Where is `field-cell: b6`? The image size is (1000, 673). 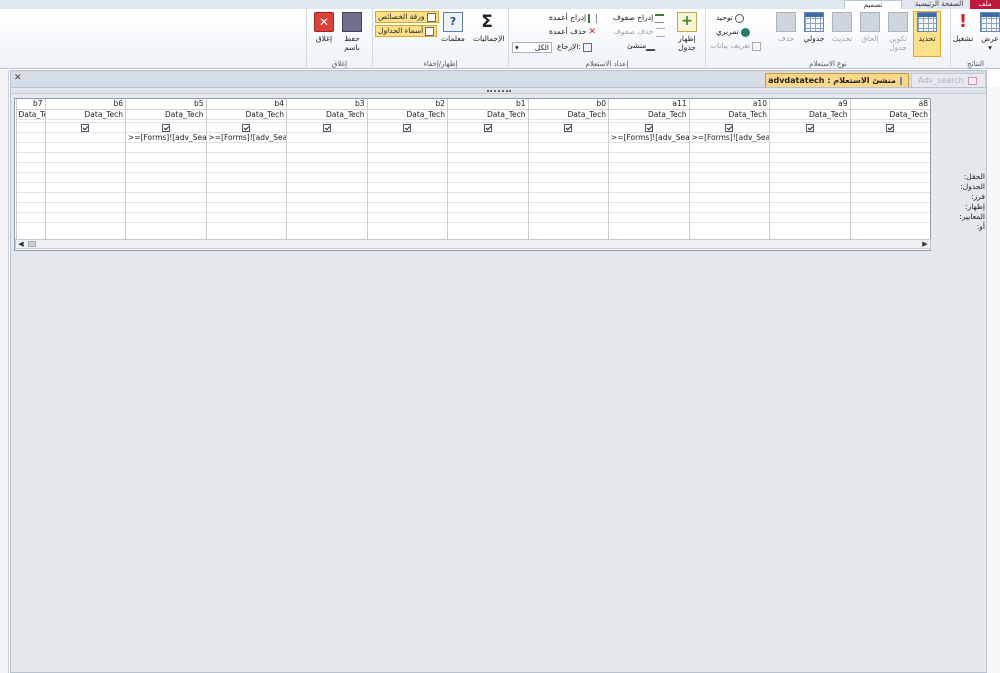 field-cell: b6 is located at coordinates (85, 104).